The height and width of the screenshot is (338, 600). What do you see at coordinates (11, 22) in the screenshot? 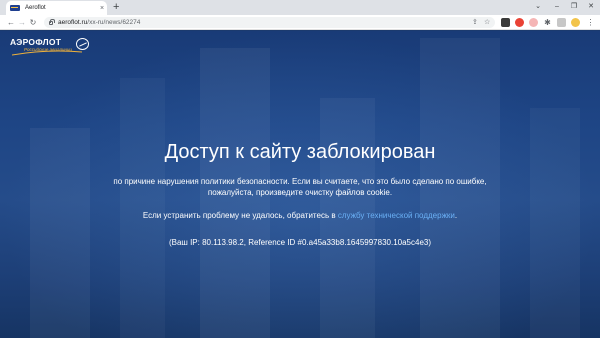
I see `back-button: ←` at bounding box center [11, 22].